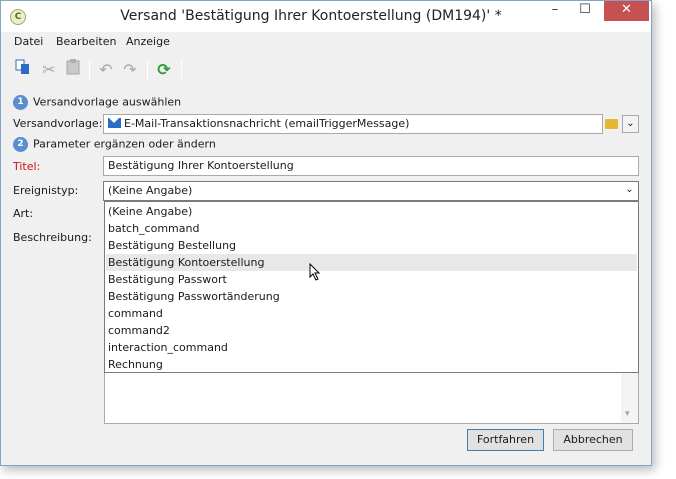  I want to click on step-badge: 1, so click(20, 102).